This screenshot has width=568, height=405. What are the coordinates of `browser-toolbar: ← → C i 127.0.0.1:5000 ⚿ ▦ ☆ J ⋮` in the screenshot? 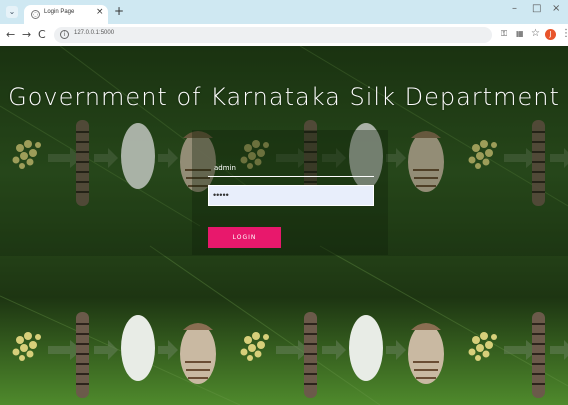 It's located at (284, 35).